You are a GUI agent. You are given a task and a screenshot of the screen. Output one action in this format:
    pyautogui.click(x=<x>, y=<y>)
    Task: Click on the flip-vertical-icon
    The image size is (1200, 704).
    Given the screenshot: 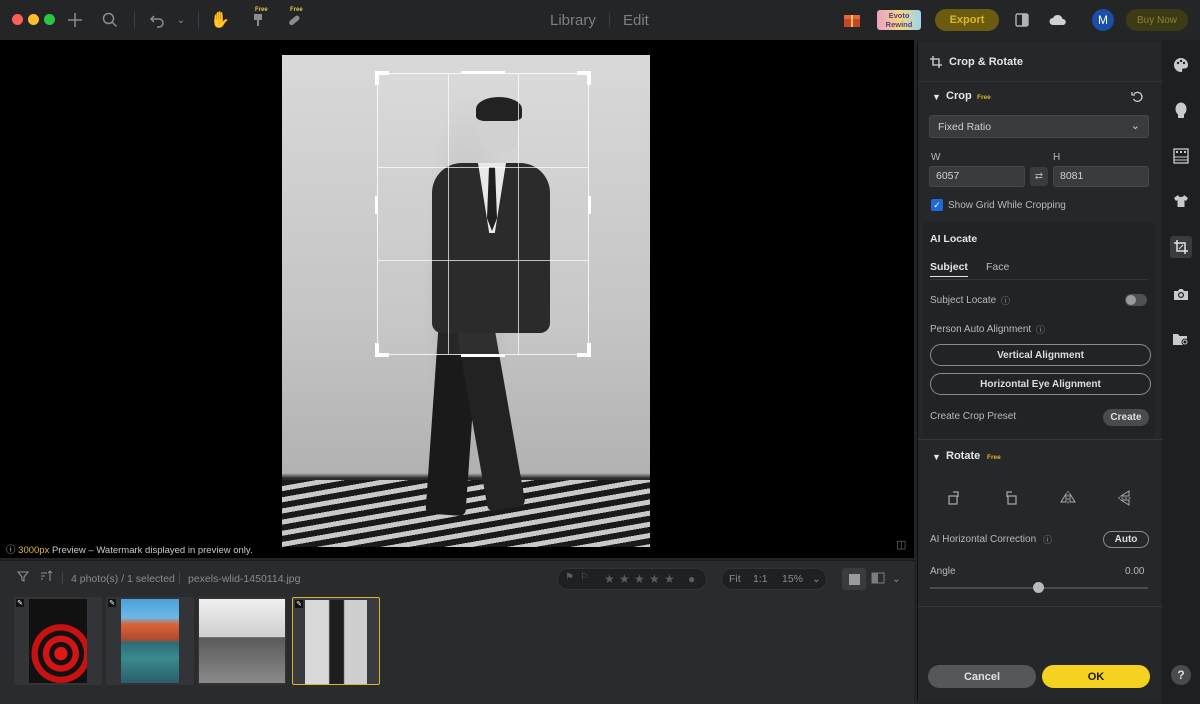 What is the action you would take?
    pyautogui.click(x=1125, y=498)
    